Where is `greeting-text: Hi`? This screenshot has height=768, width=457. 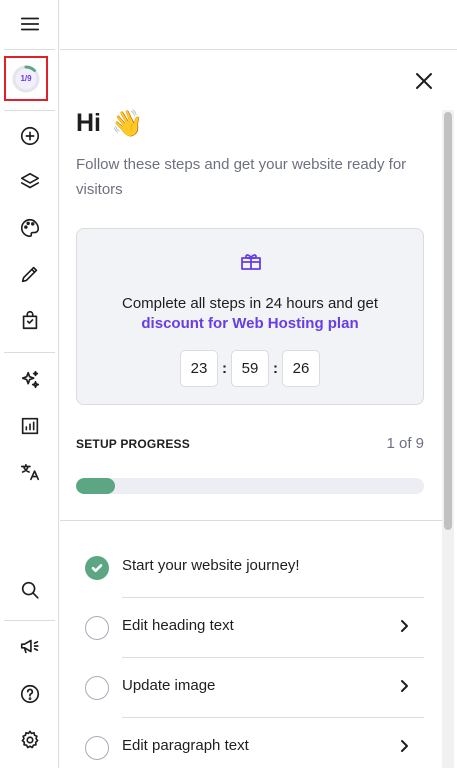
greeting-text: Hi is located at coordinates (88, 123).